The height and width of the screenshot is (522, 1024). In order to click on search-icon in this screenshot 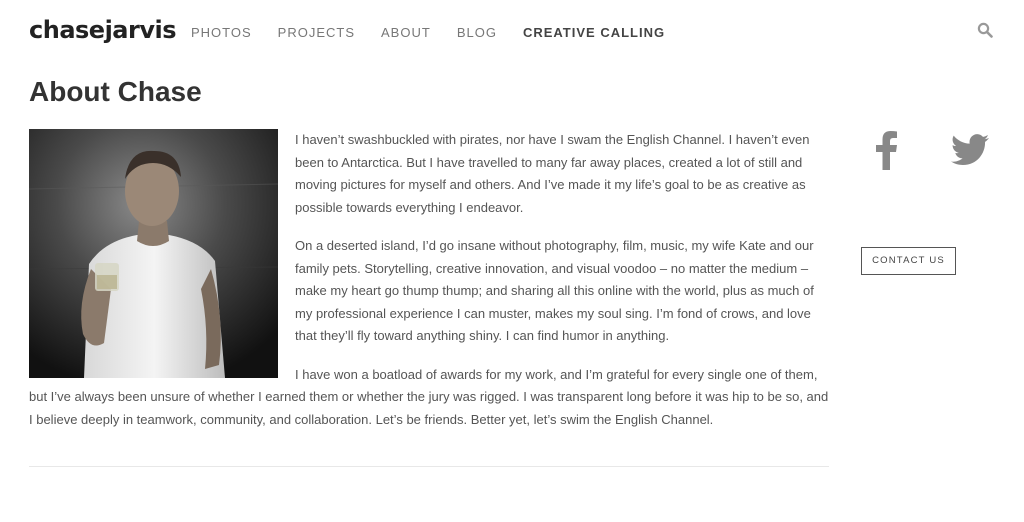, I will do `click(985, 30)`.